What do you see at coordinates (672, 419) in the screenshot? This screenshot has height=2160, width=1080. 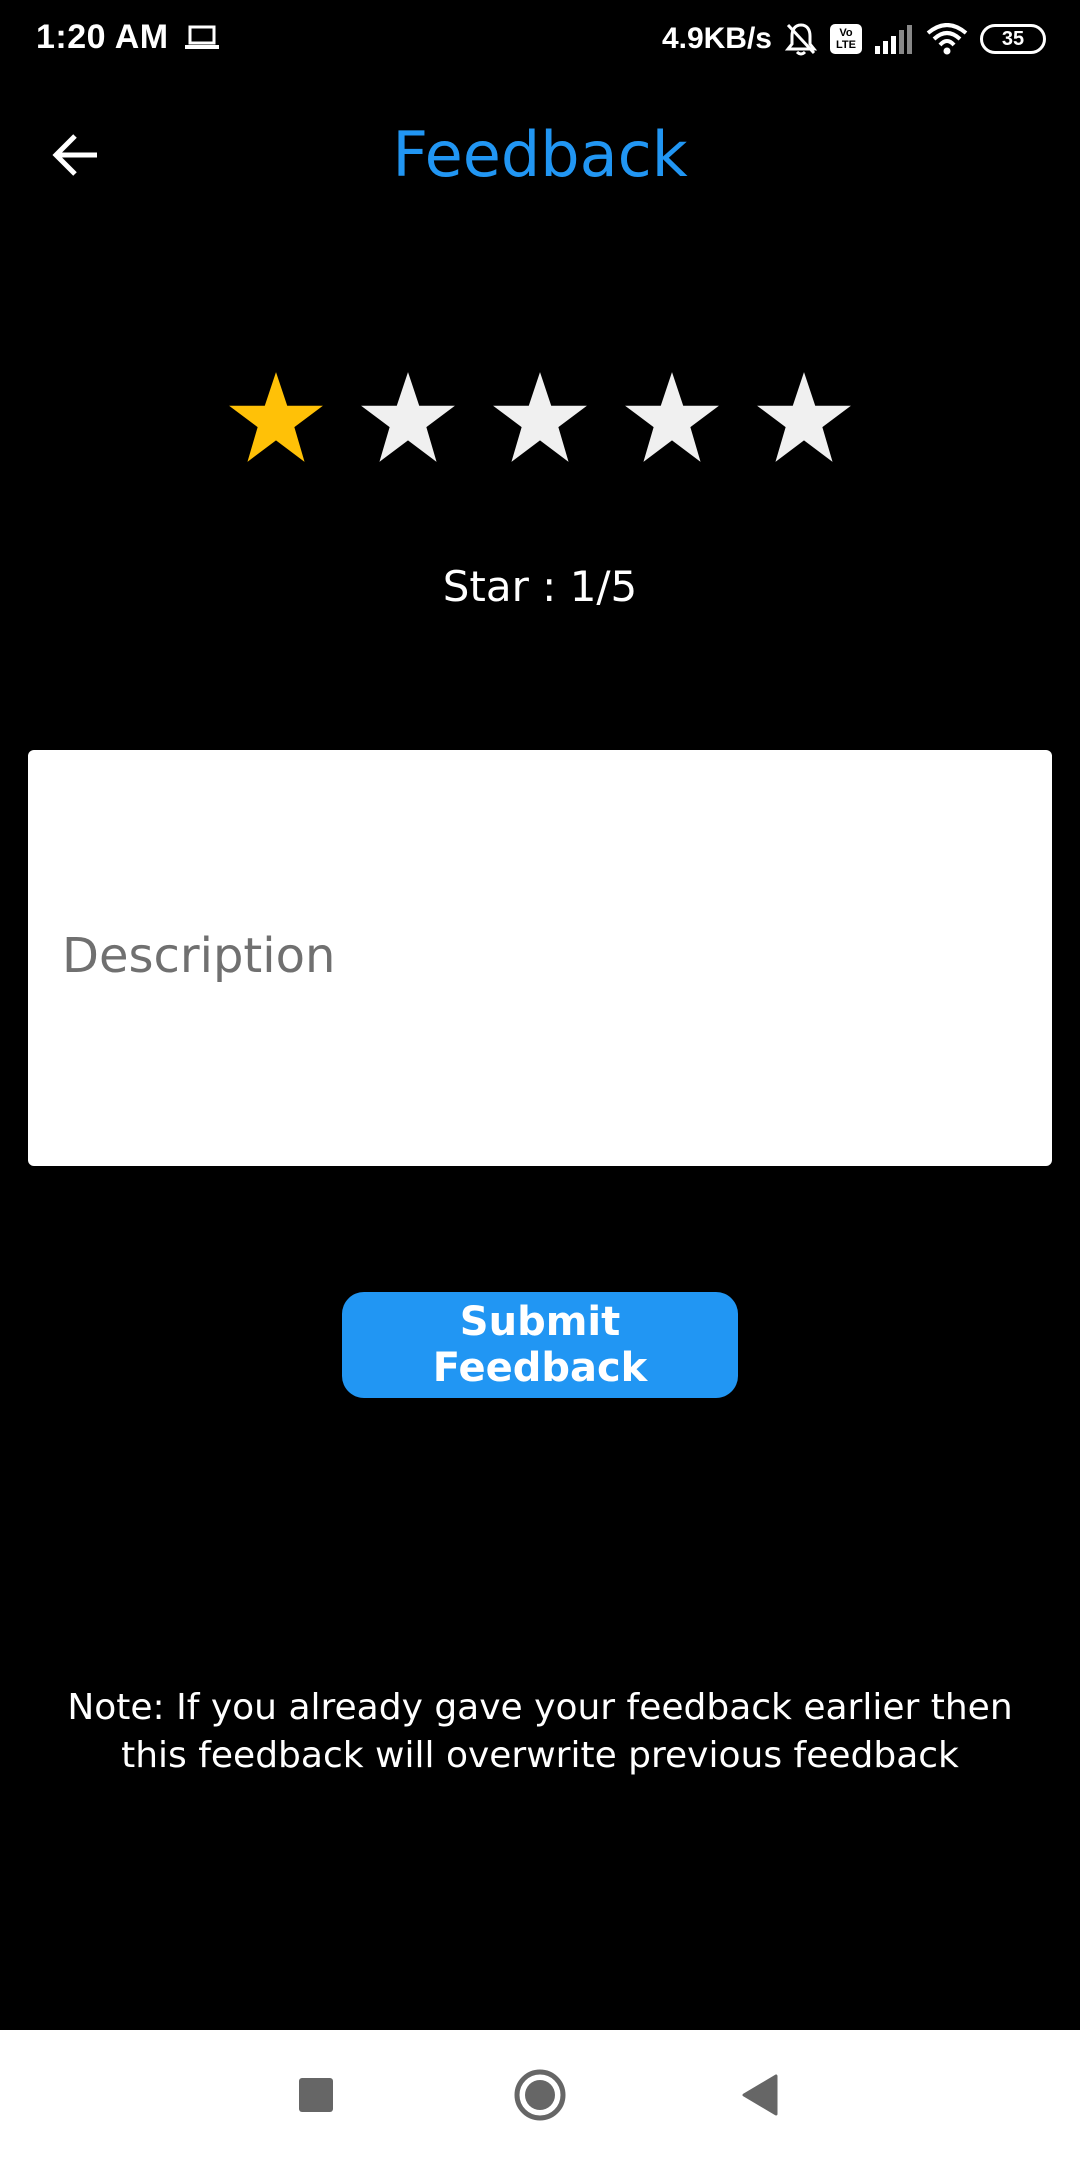 I see `star-4-icon` at bounding box center [672, 419].